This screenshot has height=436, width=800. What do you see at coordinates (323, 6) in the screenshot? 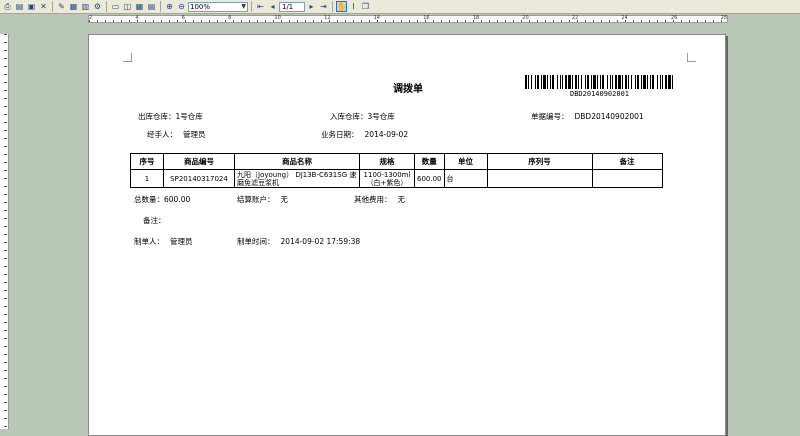
I see `last-page-icon: ⇥` at bounding box center [323, 6].